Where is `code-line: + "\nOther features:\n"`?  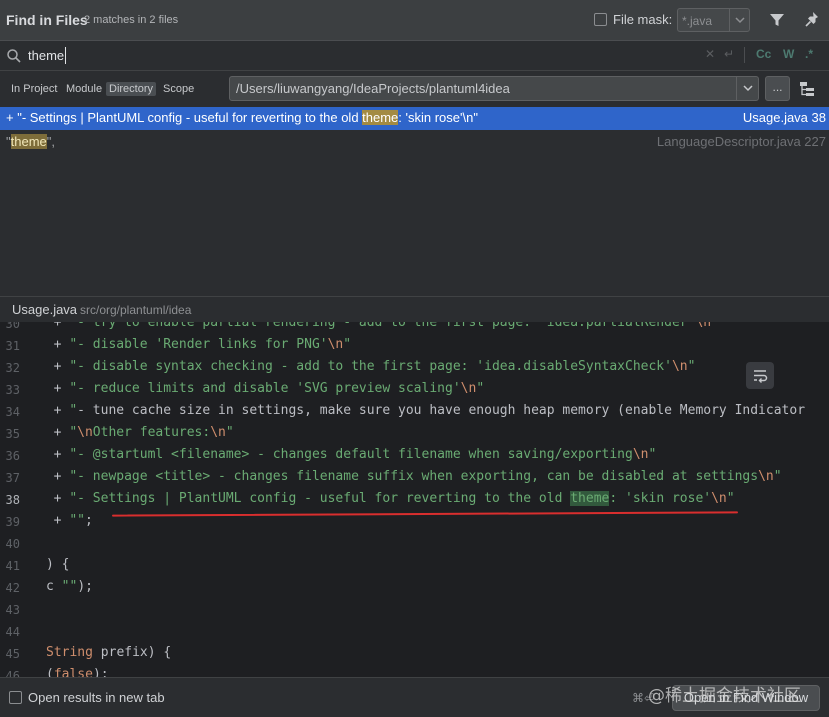 code-line: + "\nOther features:\n" is located at coordinates (143, 432).